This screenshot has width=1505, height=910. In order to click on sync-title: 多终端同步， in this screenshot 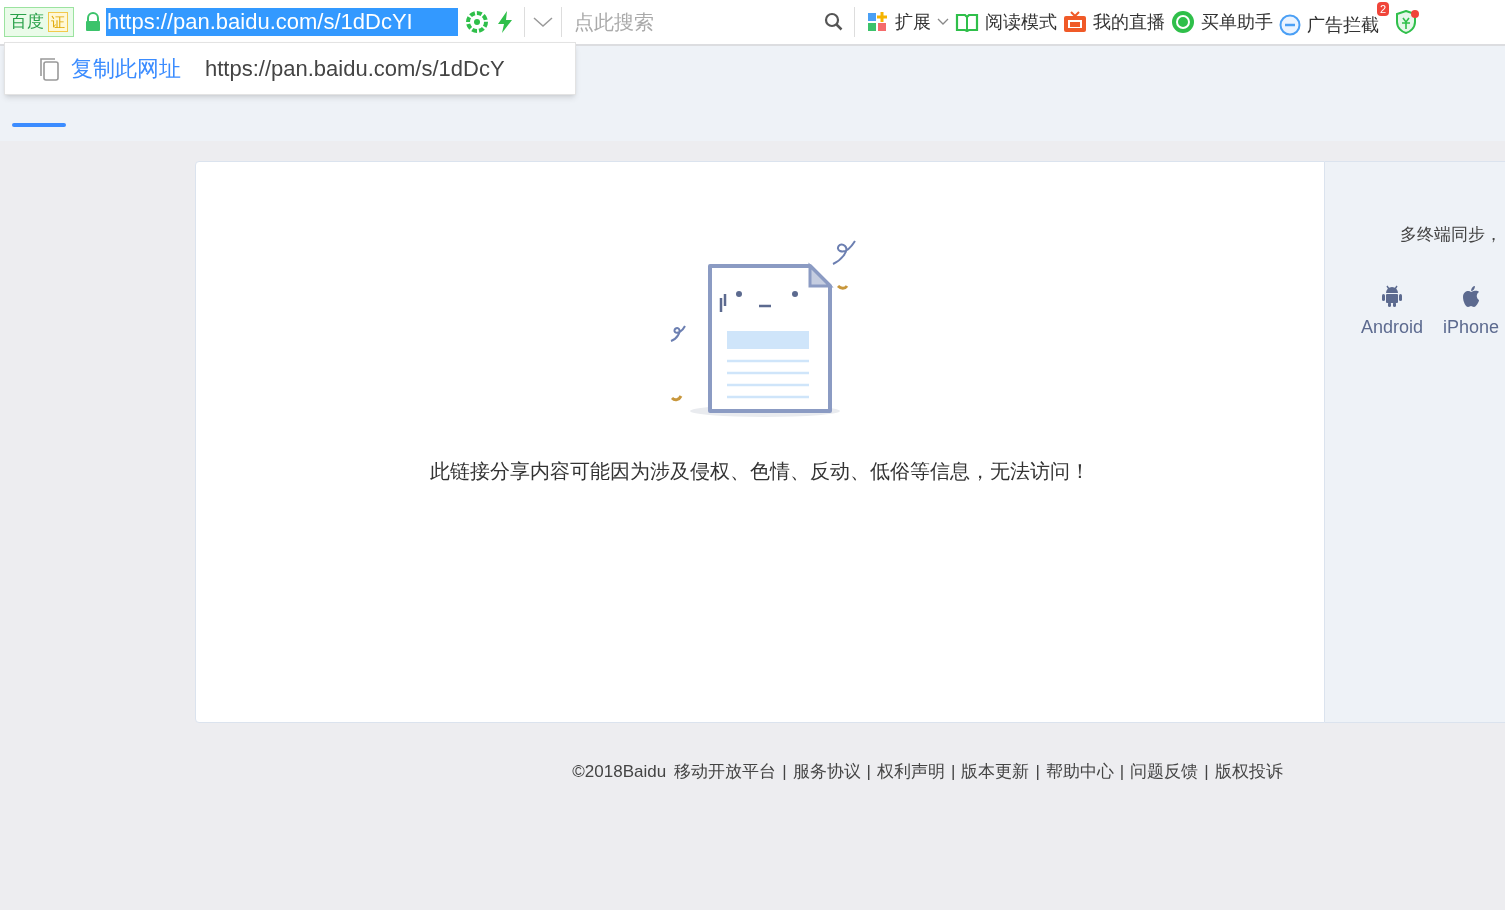, I will do `click(1451, 235)`.